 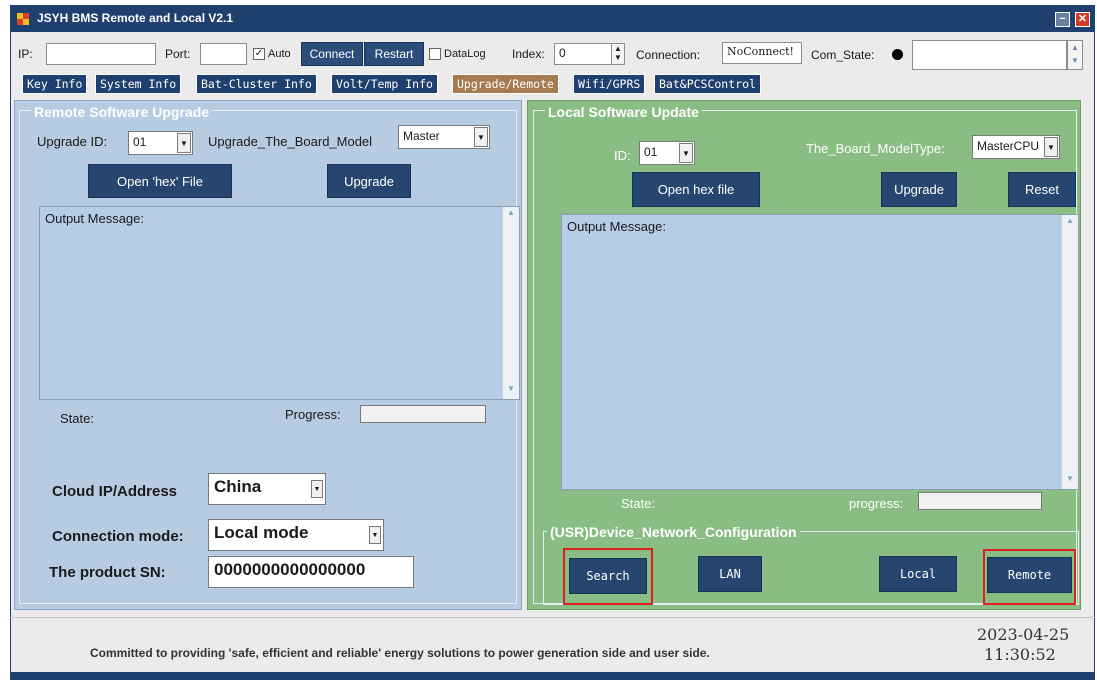 What do you see at coordinates (1075, 55) in the screenshot?
I see `com-state-scrollbar: ▲ ▼` at bounding box center [1075, 55].